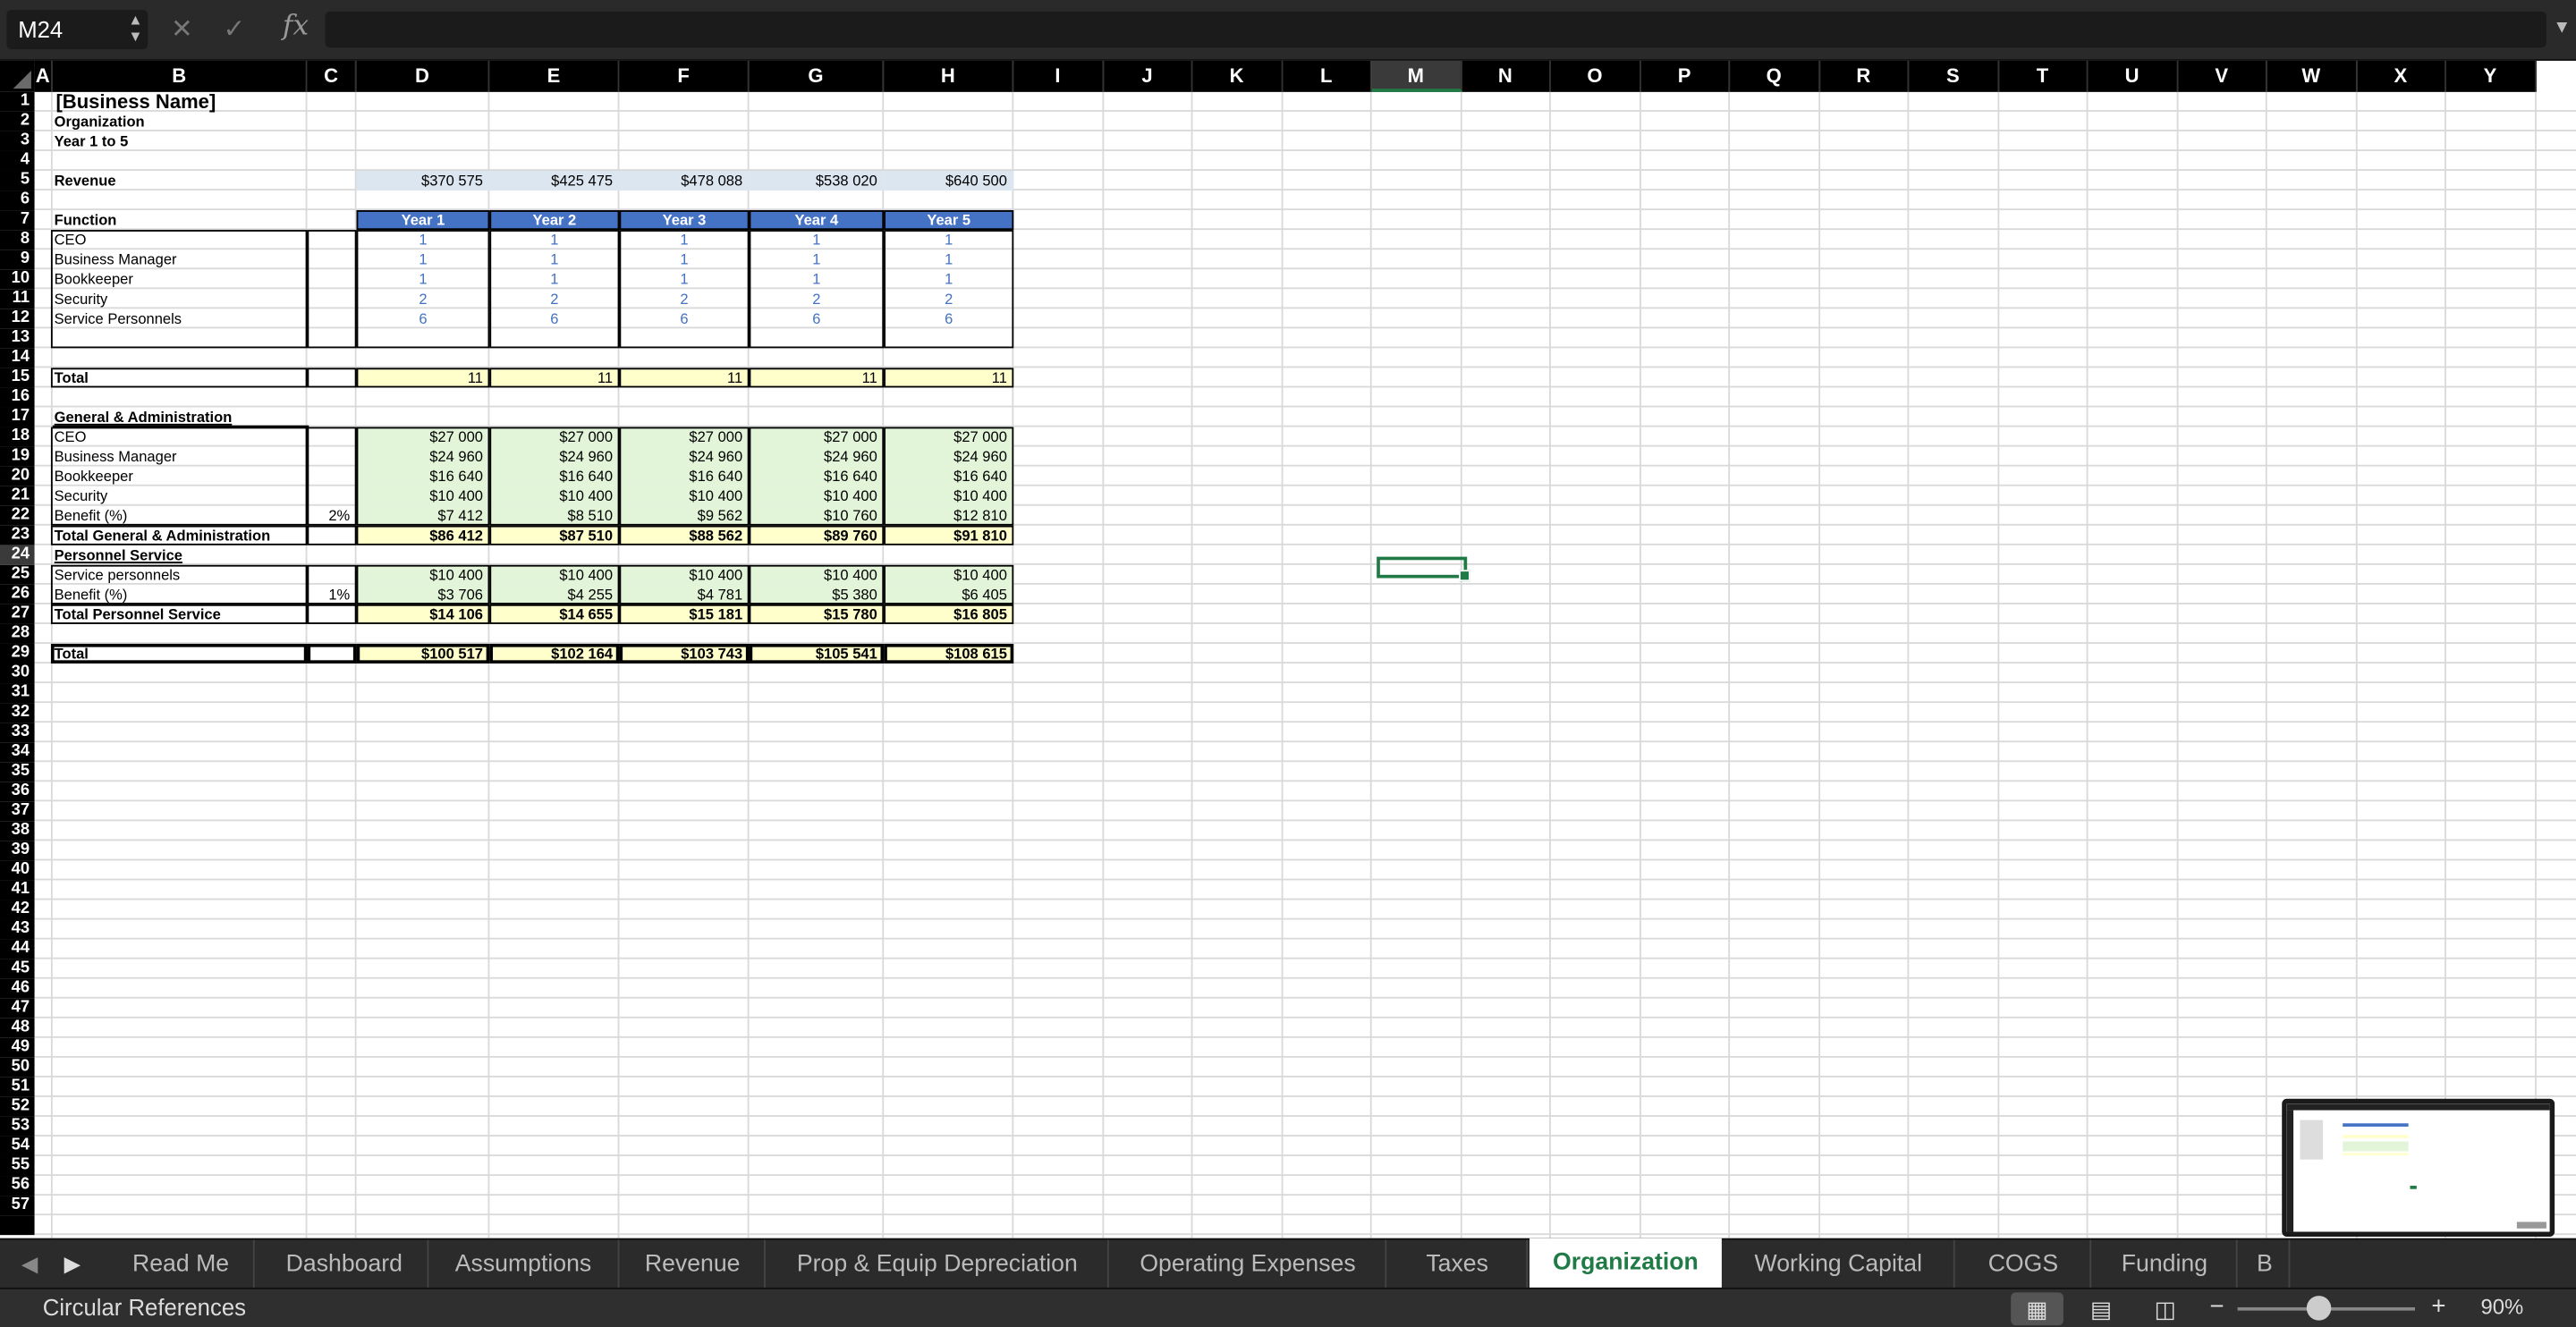 The height and width of the screenshot is (1327, 2576). Describe the element at coordinates (423, 76) in the screenshot. I see `column-header-d: D` at that location.